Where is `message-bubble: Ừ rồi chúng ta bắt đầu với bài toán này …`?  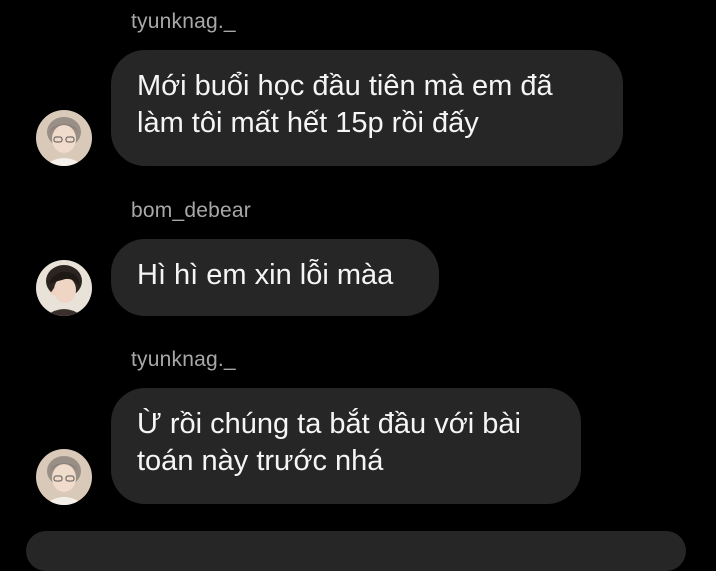 message-bubble: Ừ rồi chúng ta bắt đầu với bài toán này … is located at coordinates (346, 446).